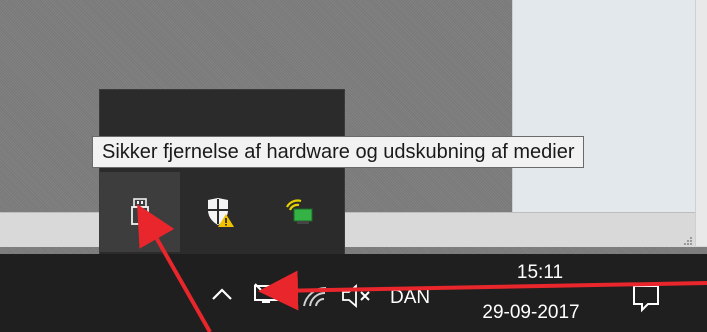 Image resolution: width=707 pixels, height=332 pixels. I want to click on resize-grip-icon, so click(688, 241).